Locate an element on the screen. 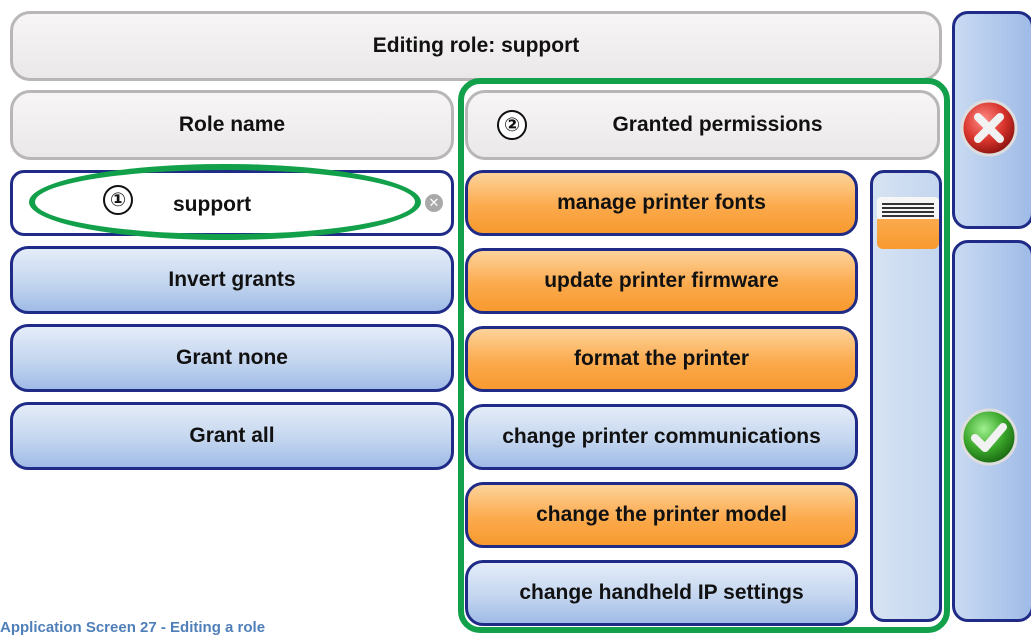  page-title: Editing role: support is located at coordinates (476, 46).